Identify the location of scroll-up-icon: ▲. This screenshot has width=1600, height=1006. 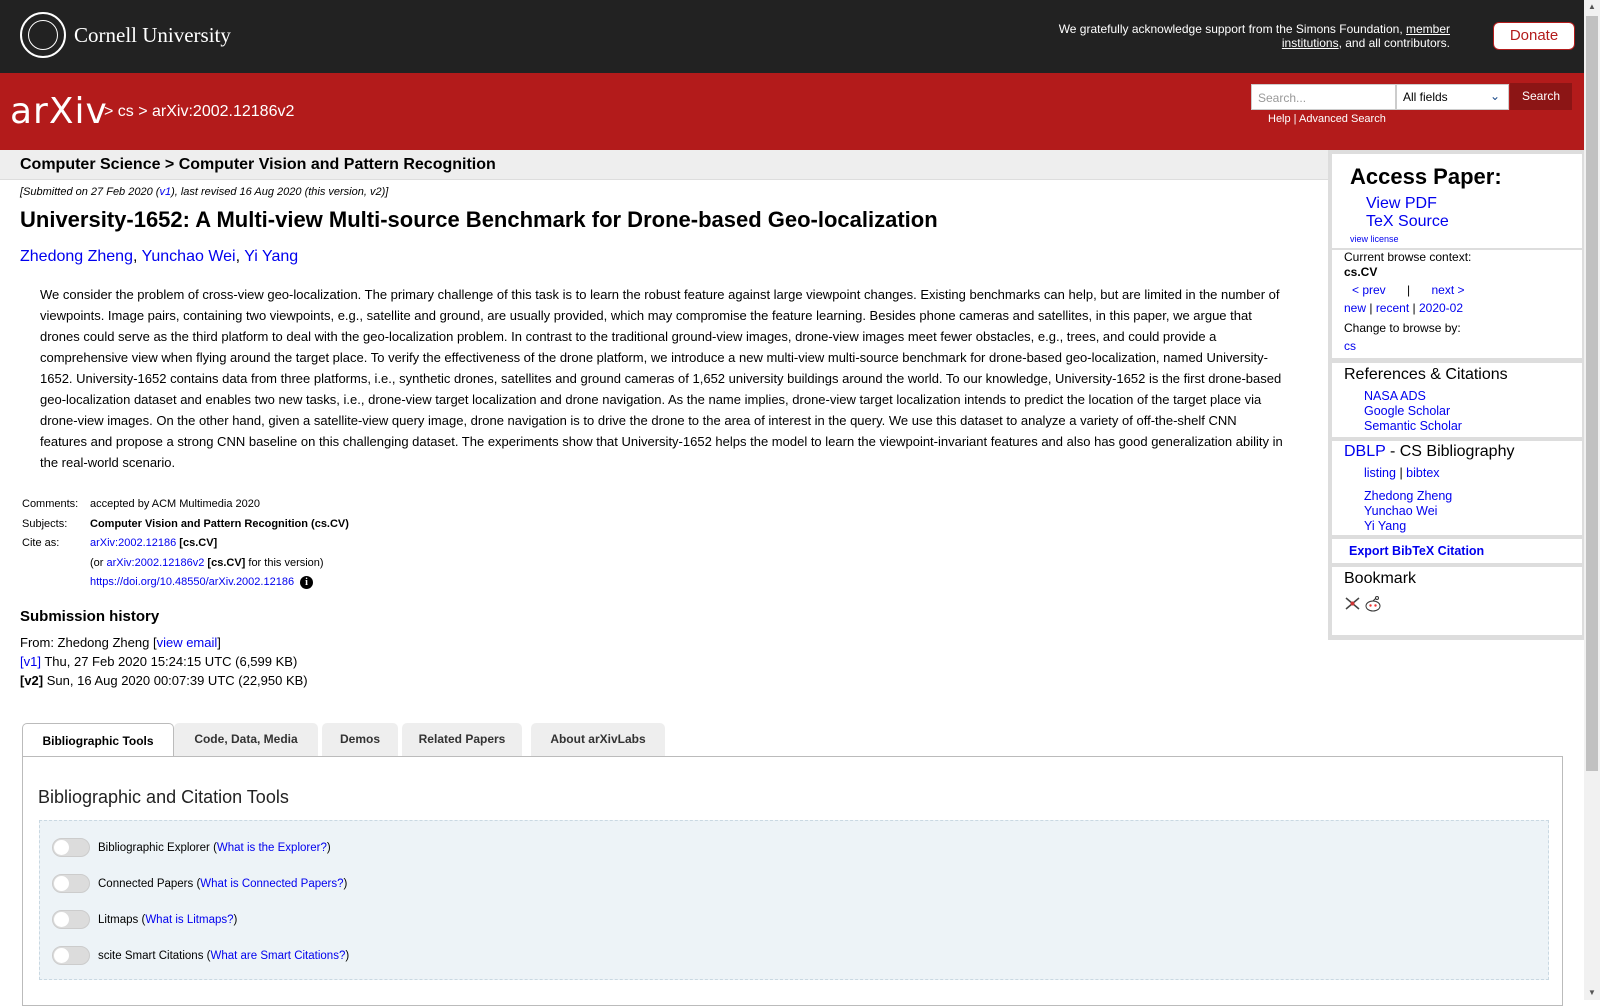
(1592, 7).